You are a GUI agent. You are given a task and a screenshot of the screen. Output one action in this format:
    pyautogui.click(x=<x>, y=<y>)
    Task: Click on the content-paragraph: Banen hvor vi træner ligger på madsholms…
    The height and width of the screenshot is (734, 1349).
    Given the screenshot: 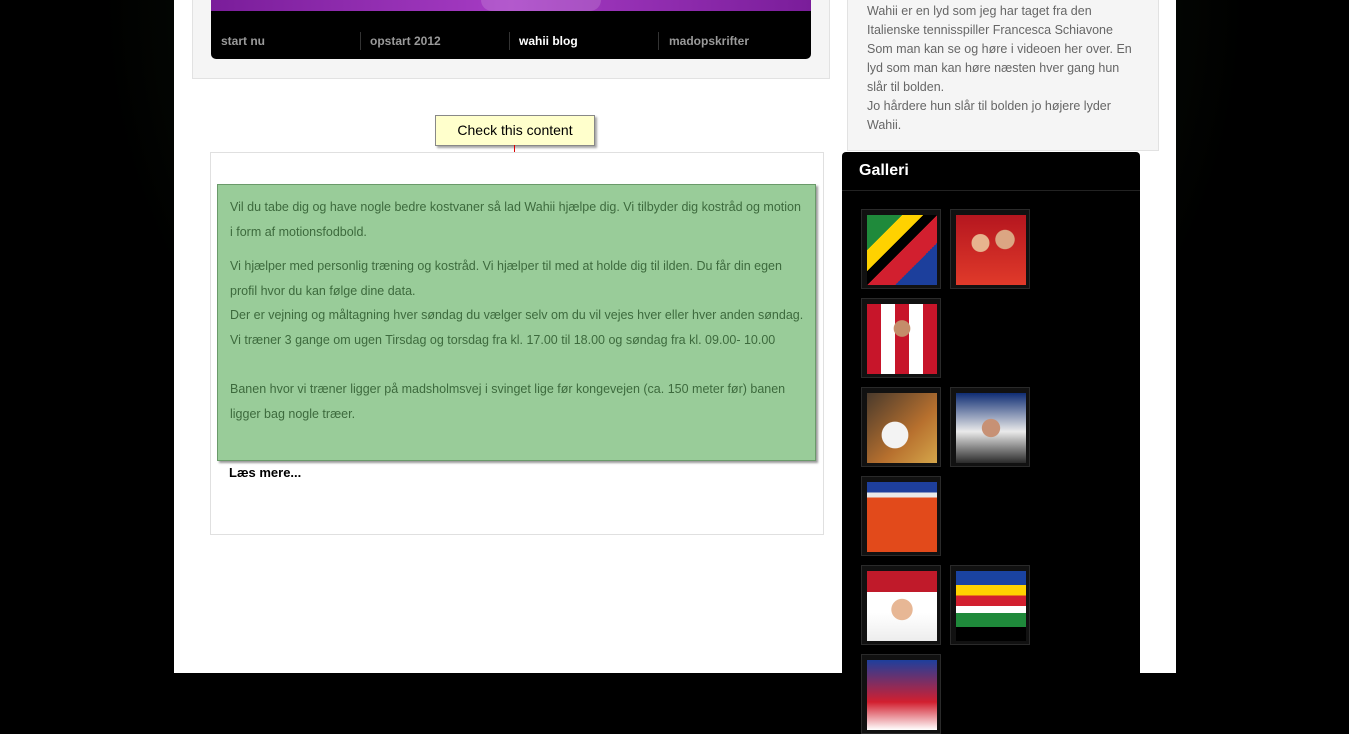 What is the action you would take?
    pyautogui.click(x=508, y=401)
    